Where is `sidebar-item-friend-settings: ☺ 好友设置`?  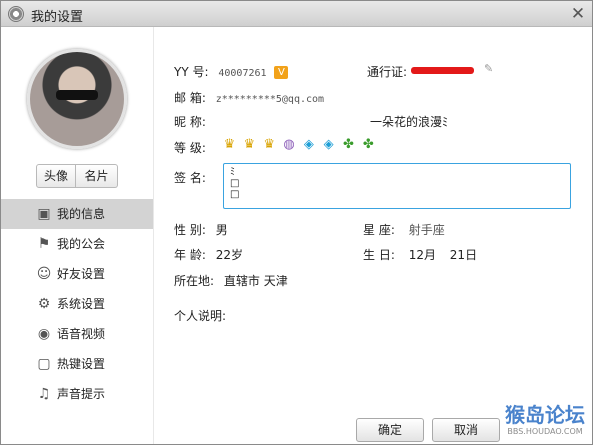
sidebar-item-friend-settings: ☺ 好友设置 is located at coordinates (77, 274).